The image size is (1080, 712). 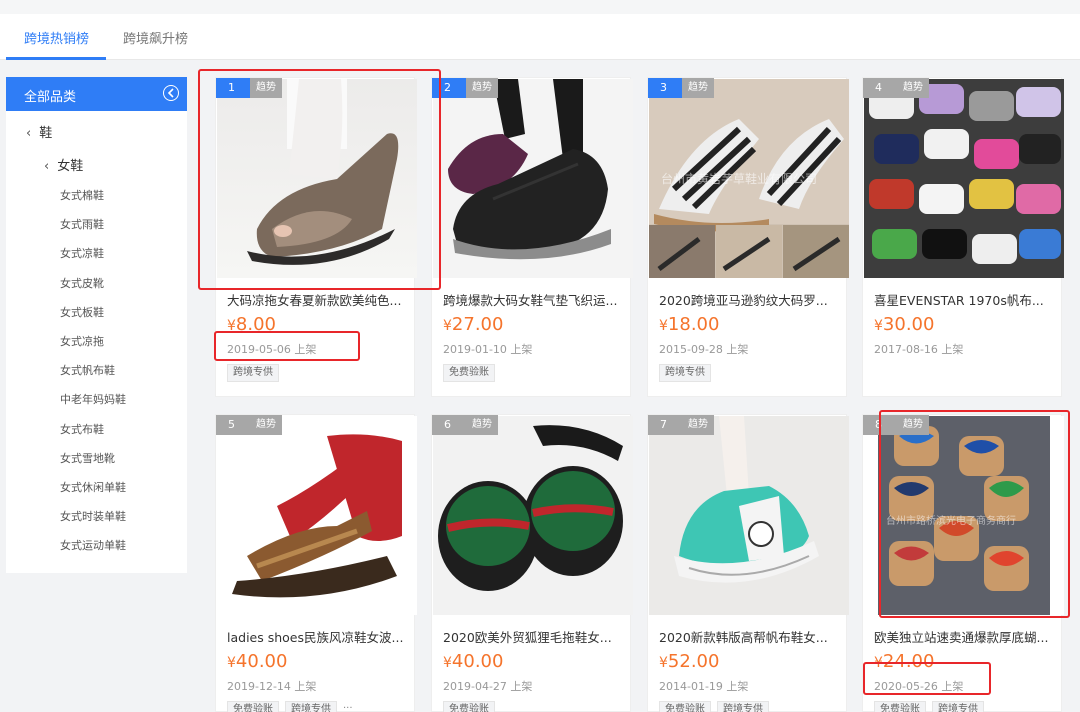 I want to click on all-categories-label: 全部品类, so click(x=50, y=97).